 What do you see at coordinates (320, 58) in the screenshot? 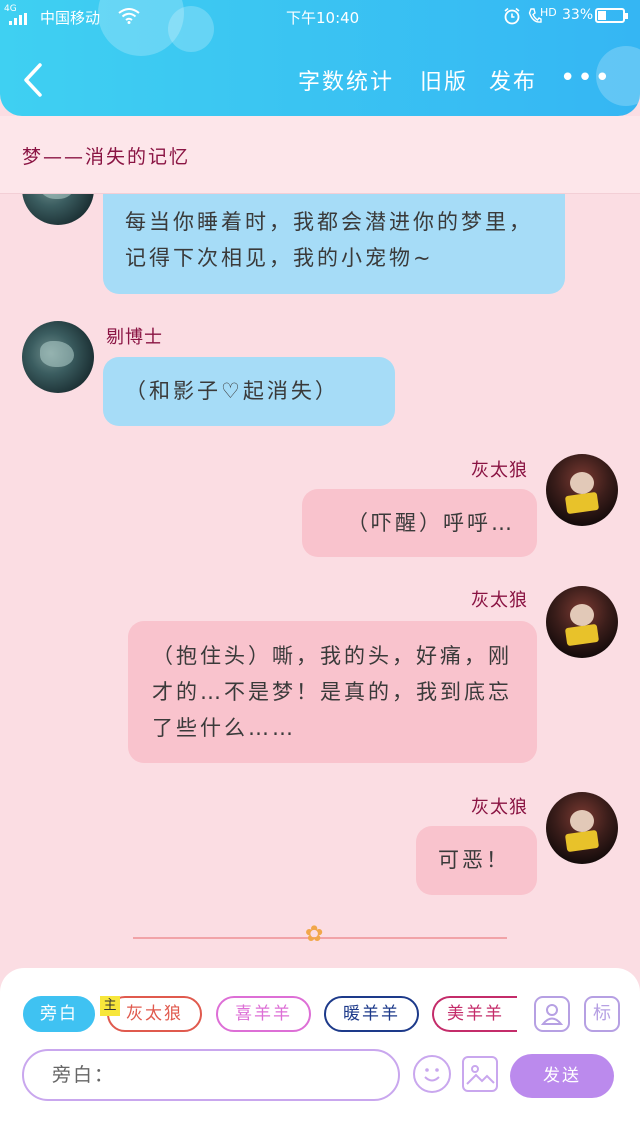
I see `top-header: 4G 中国移动 下午10:40 HD 33% 字数统计 旧版 发布 •••` at bounding box center [320, 58].